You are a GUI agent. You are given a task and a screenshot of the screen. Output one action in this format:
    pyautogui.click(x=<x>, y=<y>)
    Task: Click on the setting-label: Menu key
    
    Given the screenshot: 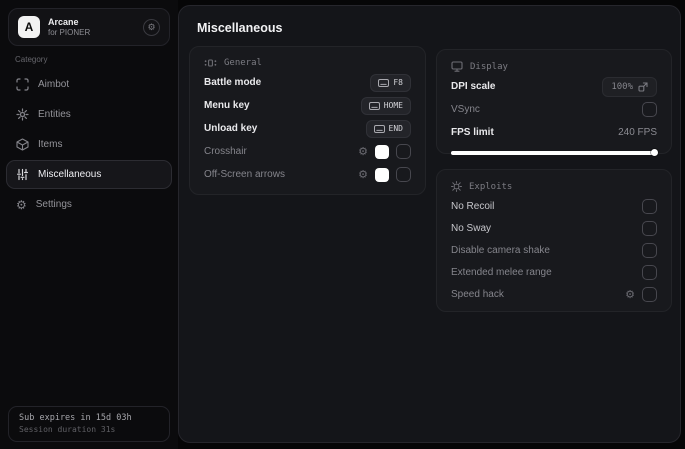 What is the action you would take?
    pyautogui.click(x=227, y=105)
    